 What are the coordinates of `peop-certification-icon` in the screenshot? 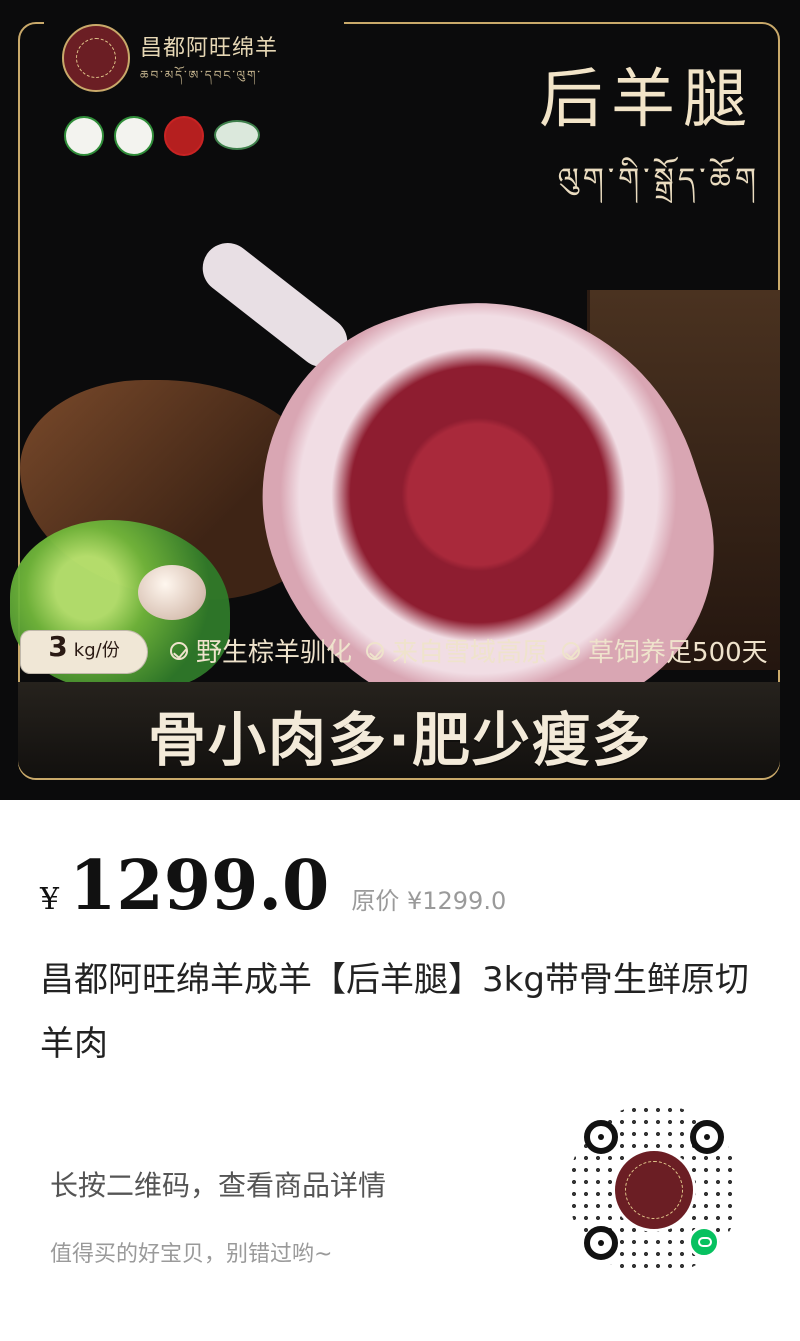 It's located at (237, 135).